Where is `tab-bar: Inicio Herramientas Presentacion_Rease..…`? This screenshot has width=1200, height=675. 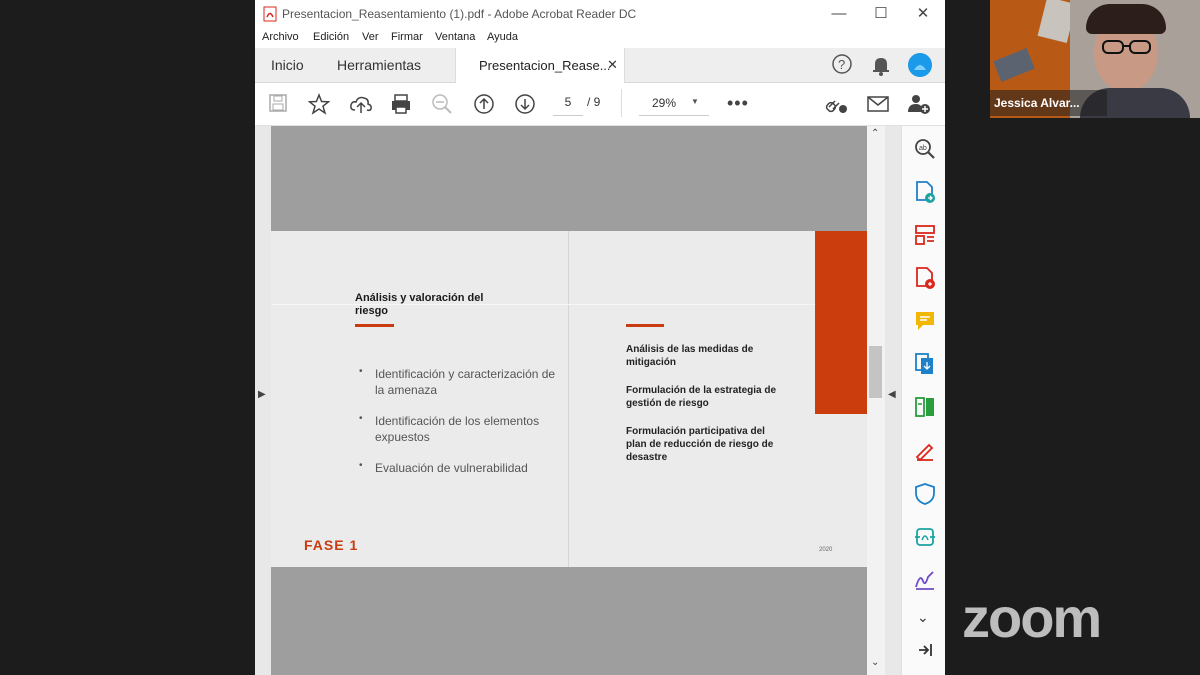
tab-bar: Inicio Herramientas Presentacion_Rease..… is located at coordinates (600, 65).